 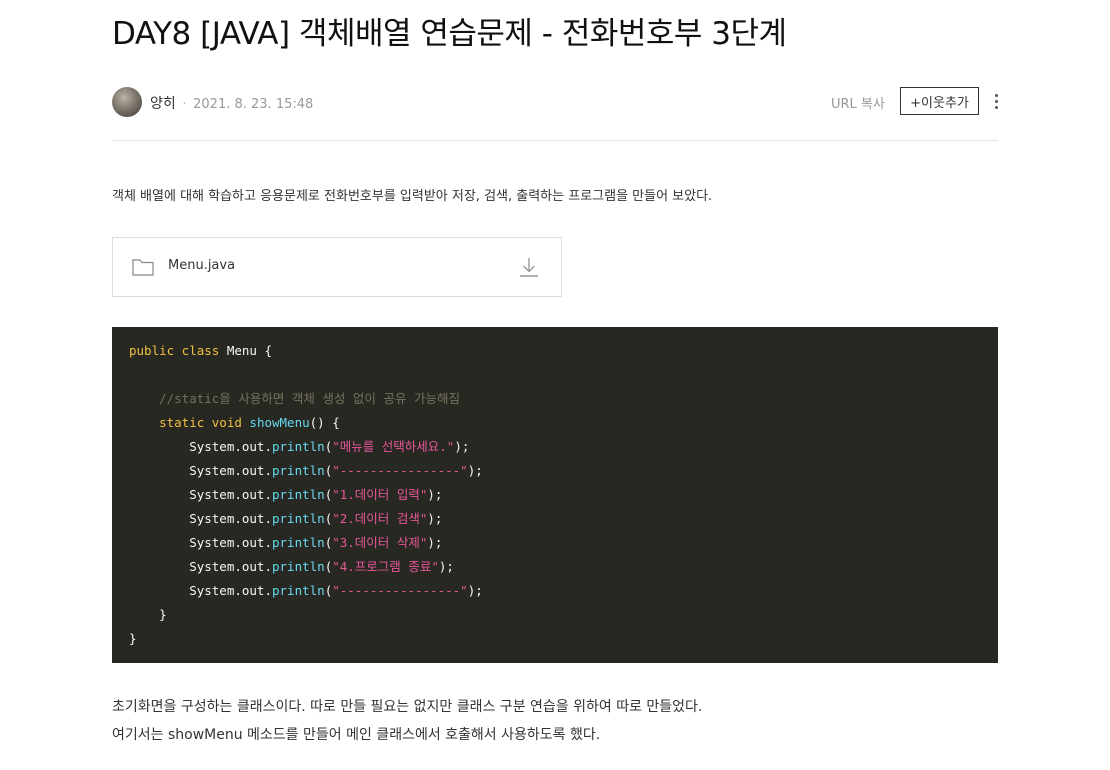 I want to click on attachment-box: Menu.java, so click(x=337, y=267).